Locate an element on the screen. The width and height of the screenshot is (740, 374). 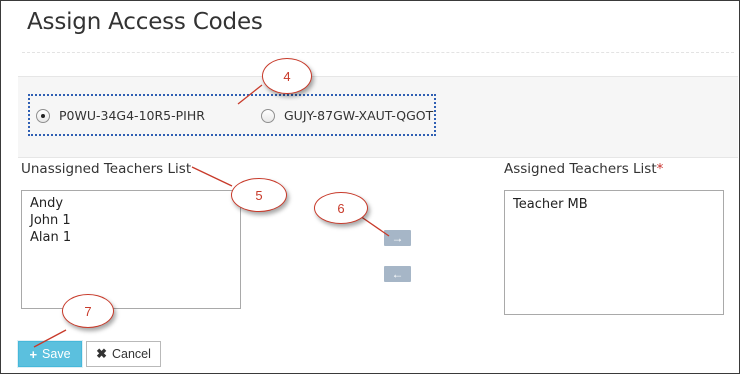
annotation-callout-6: 6 is located at coordinates (341, 208).